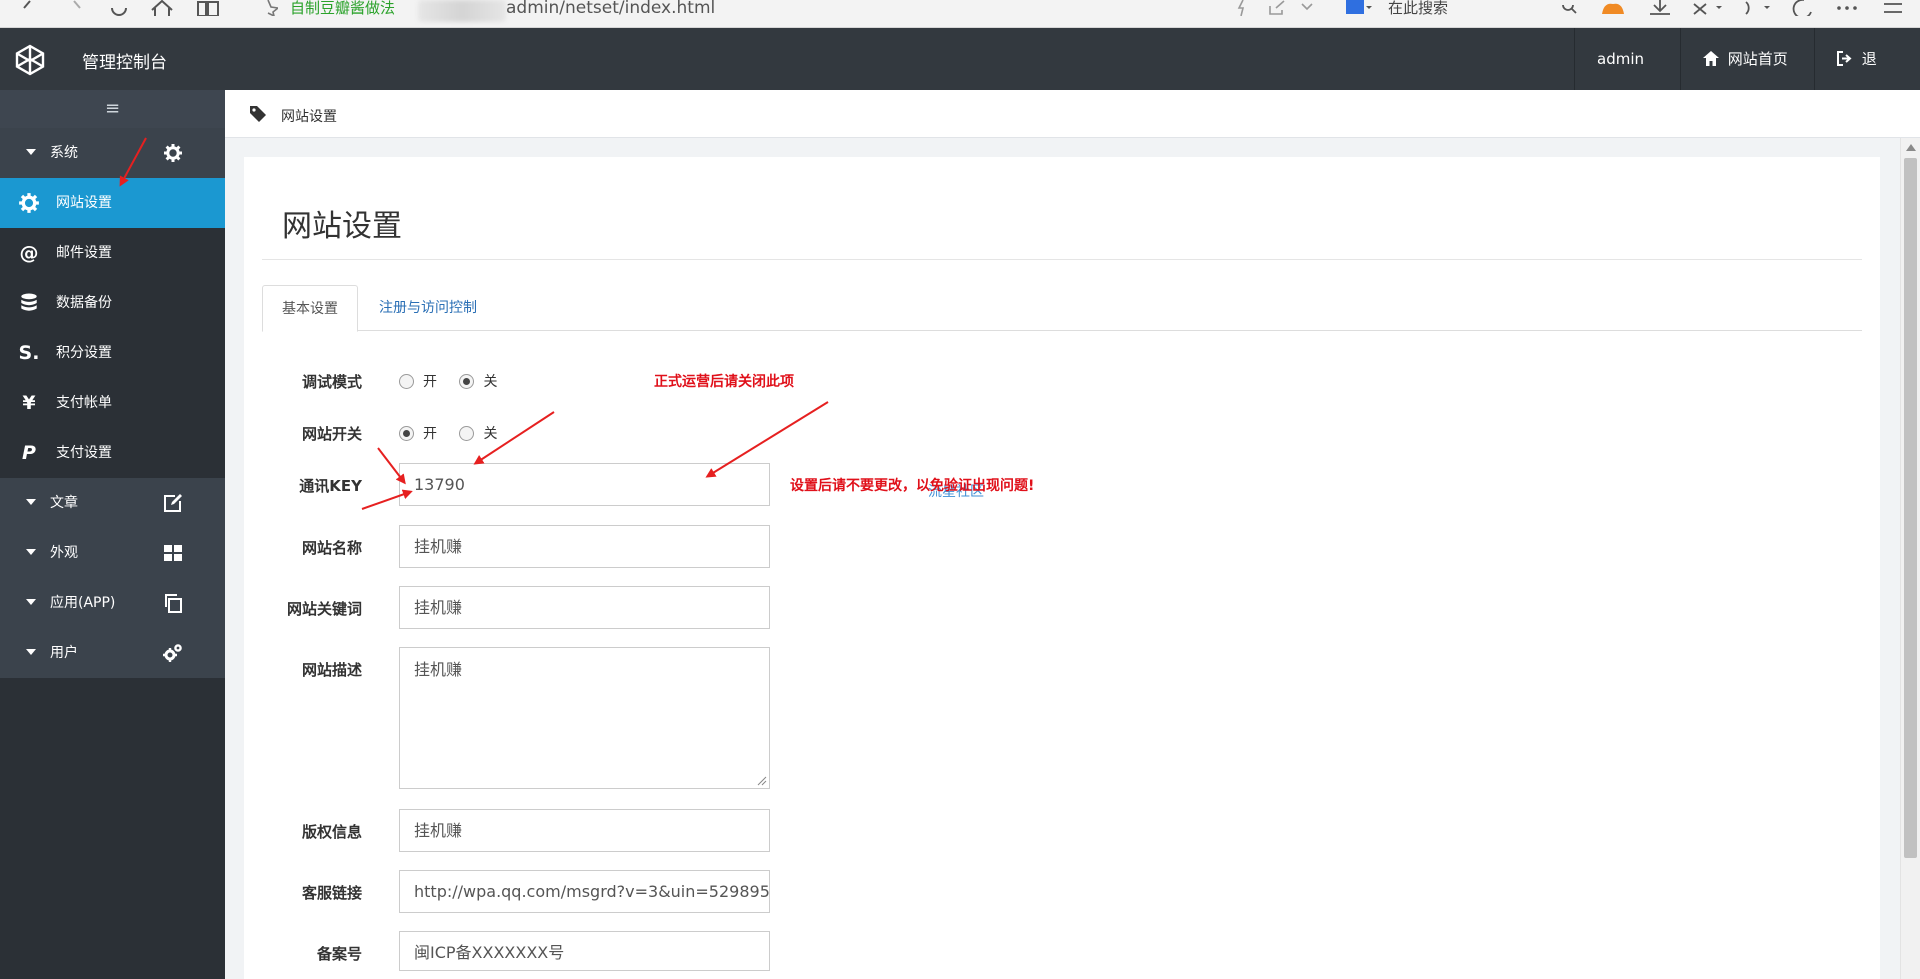 Image resolution: width=1920 pixels, height=979 pixels. Describe the element at coordinates (331, 832) in the screenshot. I see `copyright-label: 版权信息` at that location.